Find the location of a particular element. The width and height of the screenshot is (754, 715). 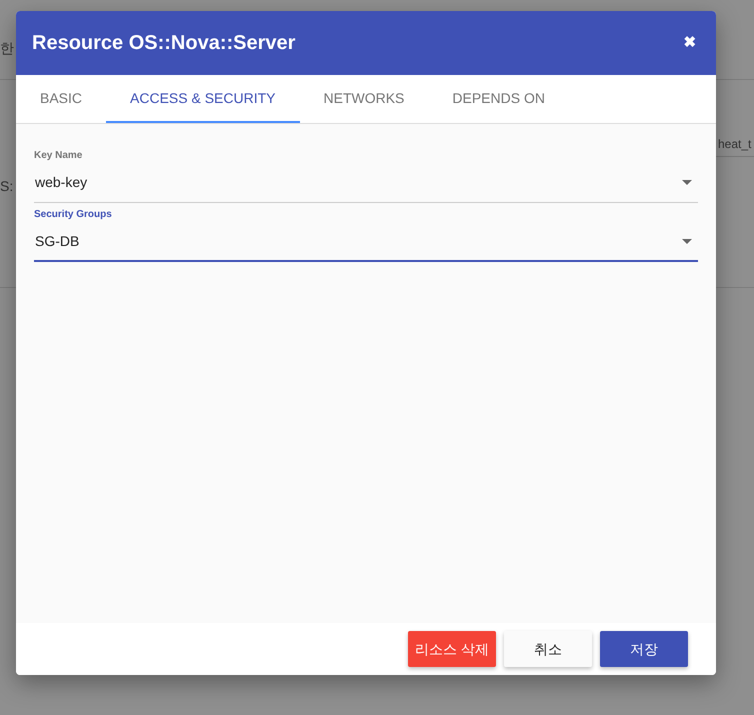

background-label: S: is located at coordinates (7, 186).